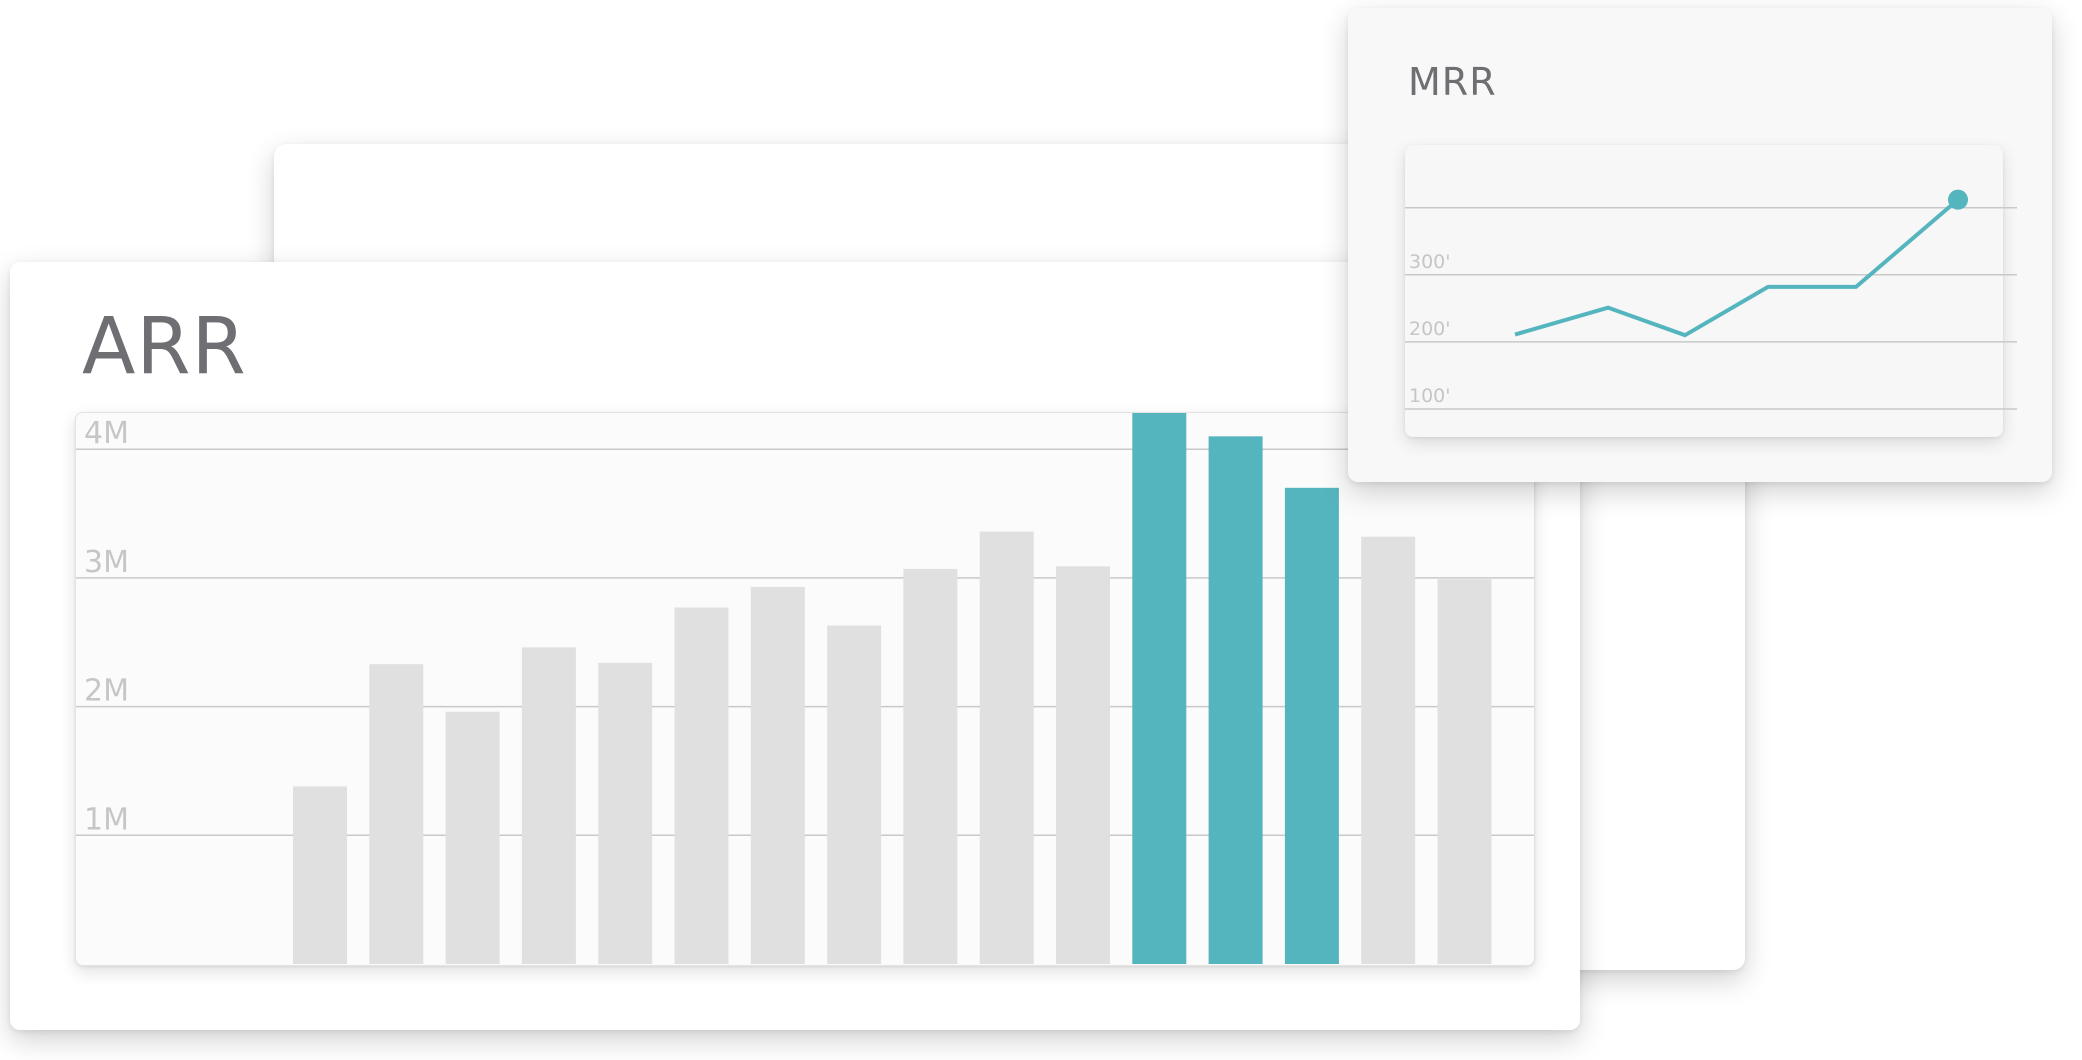 The image size is (2082, 1060). I want to click on arr-title: ARR, so click(164, 347).